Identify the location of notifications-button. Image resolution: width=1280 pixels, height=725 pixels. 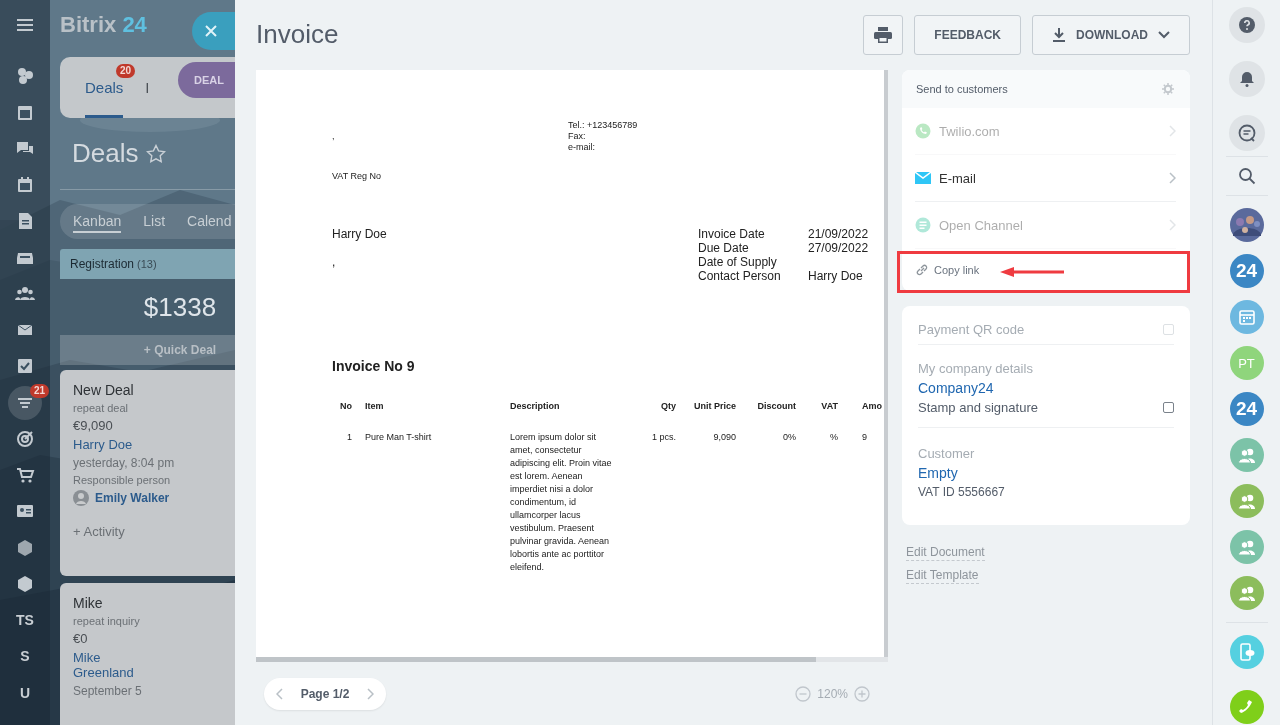
(1246, 79).